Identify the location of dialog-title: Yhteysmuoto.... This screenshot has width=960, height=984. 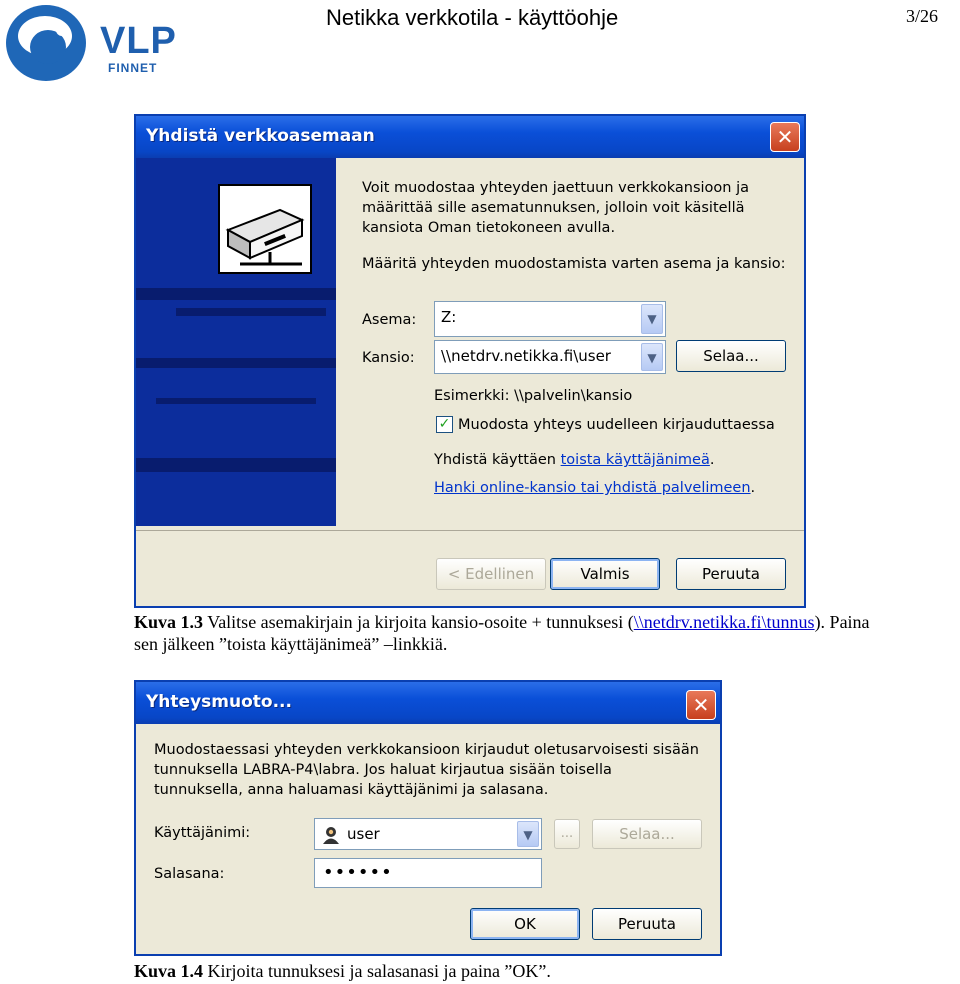
(219, 702).